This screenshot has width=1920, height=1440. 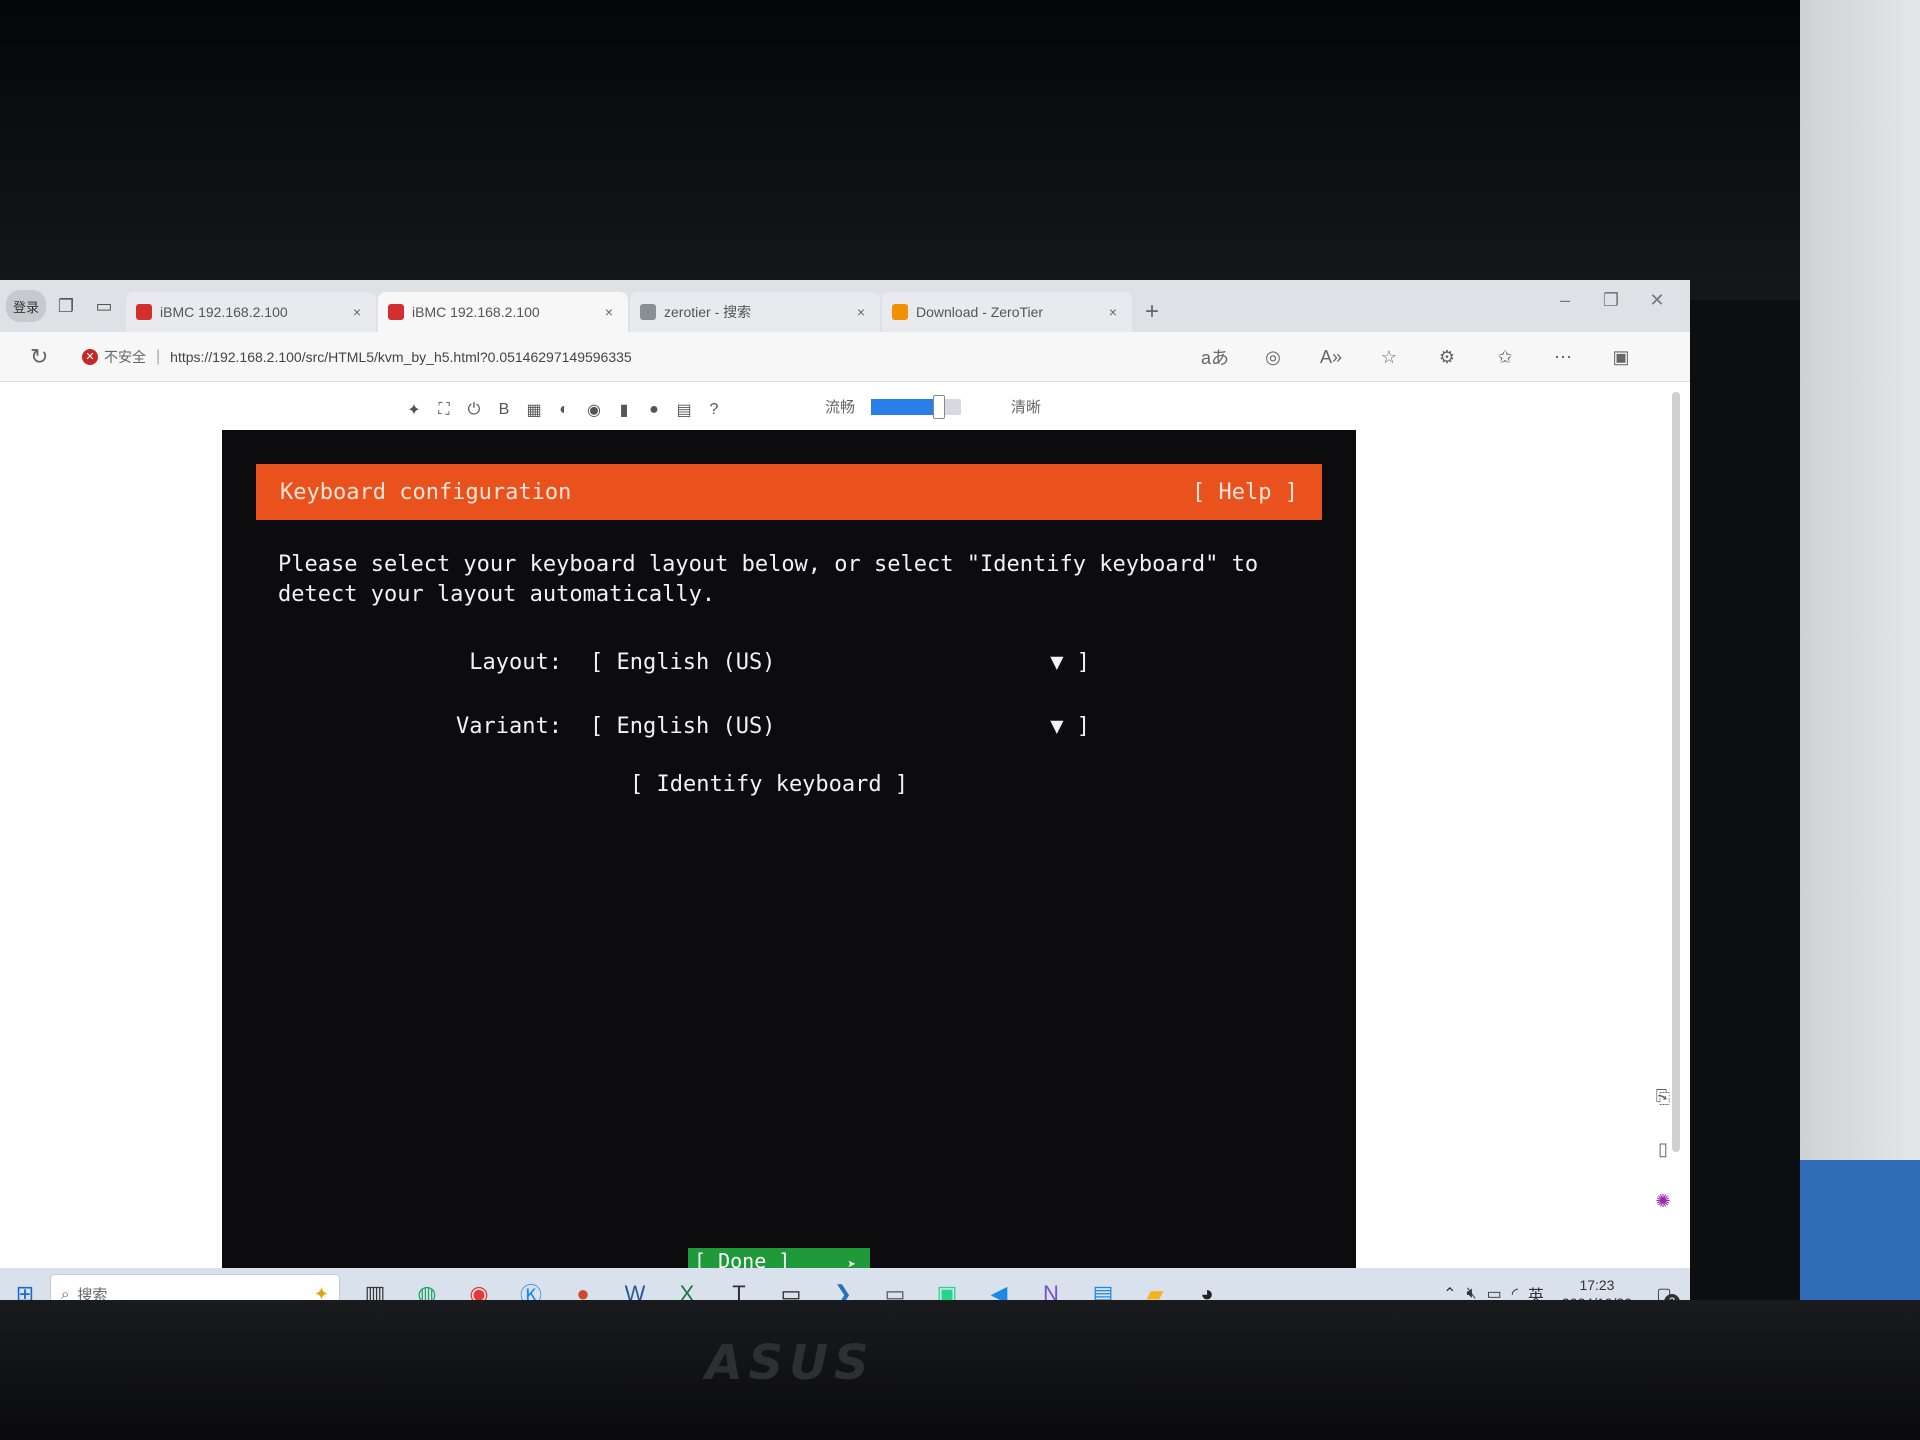 What do you see at coordinates (684, 410) in the screenshot?
I see `image-icon: ▤` at bounding box center [684, 410].